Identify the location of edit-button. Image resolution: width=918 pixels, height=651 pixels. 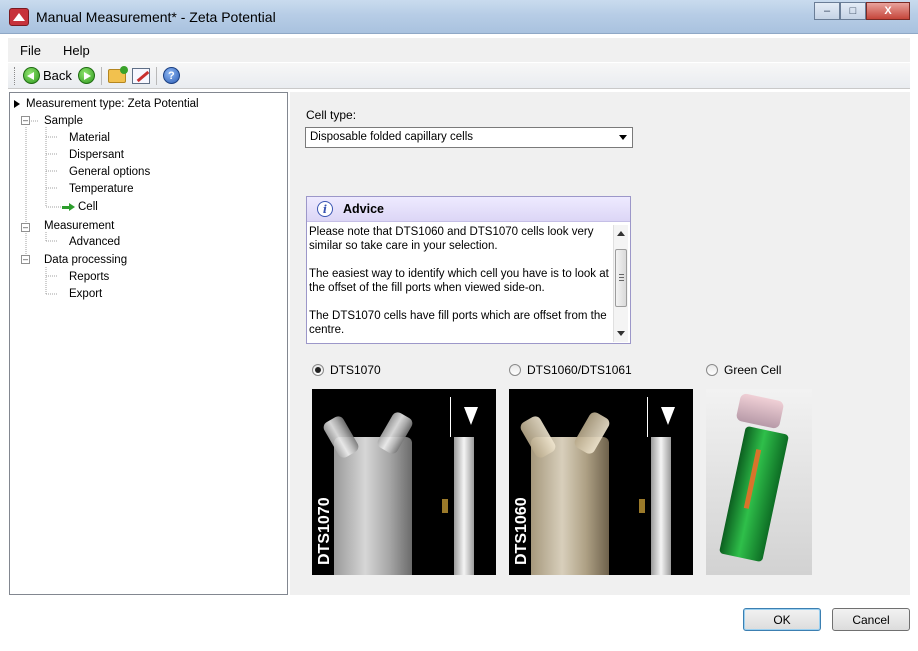
(140, 75).